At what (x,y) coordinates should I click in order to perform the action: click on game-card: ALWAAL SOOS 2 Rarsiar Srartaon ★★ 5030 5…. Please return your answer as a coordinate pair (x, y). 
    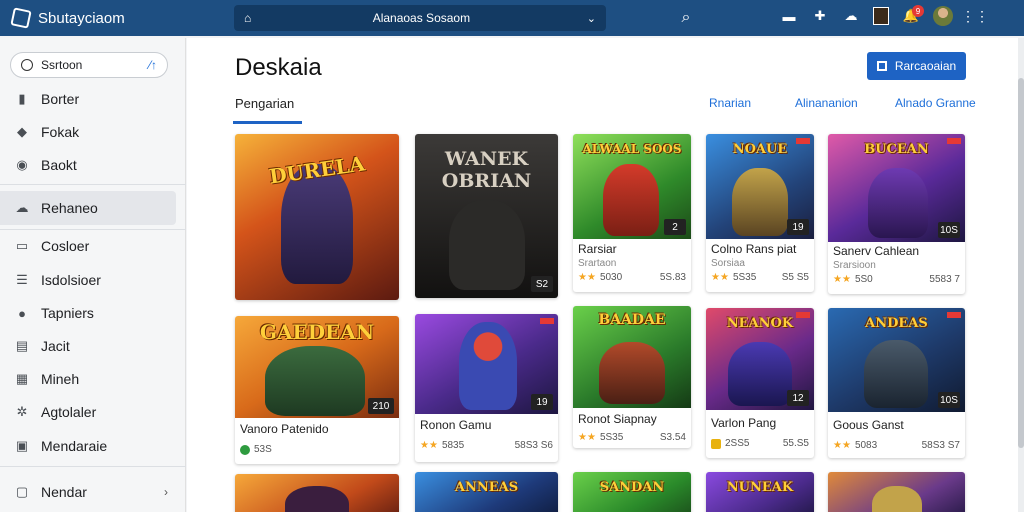
    Looking at the image, I should click on (632, 213).